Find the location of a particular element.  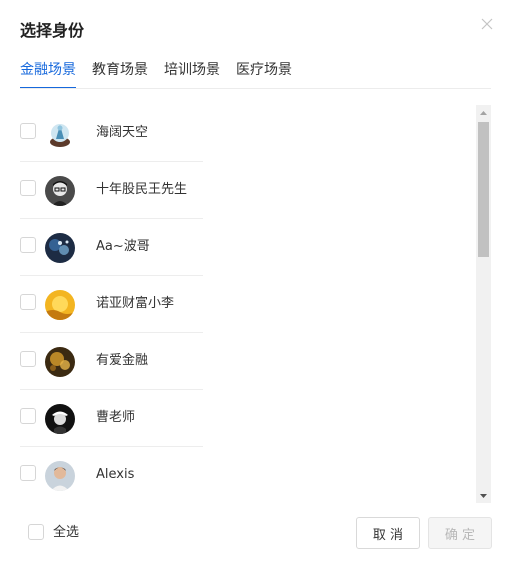

sunset-avatar-icon is located at coordinates (60, 305).